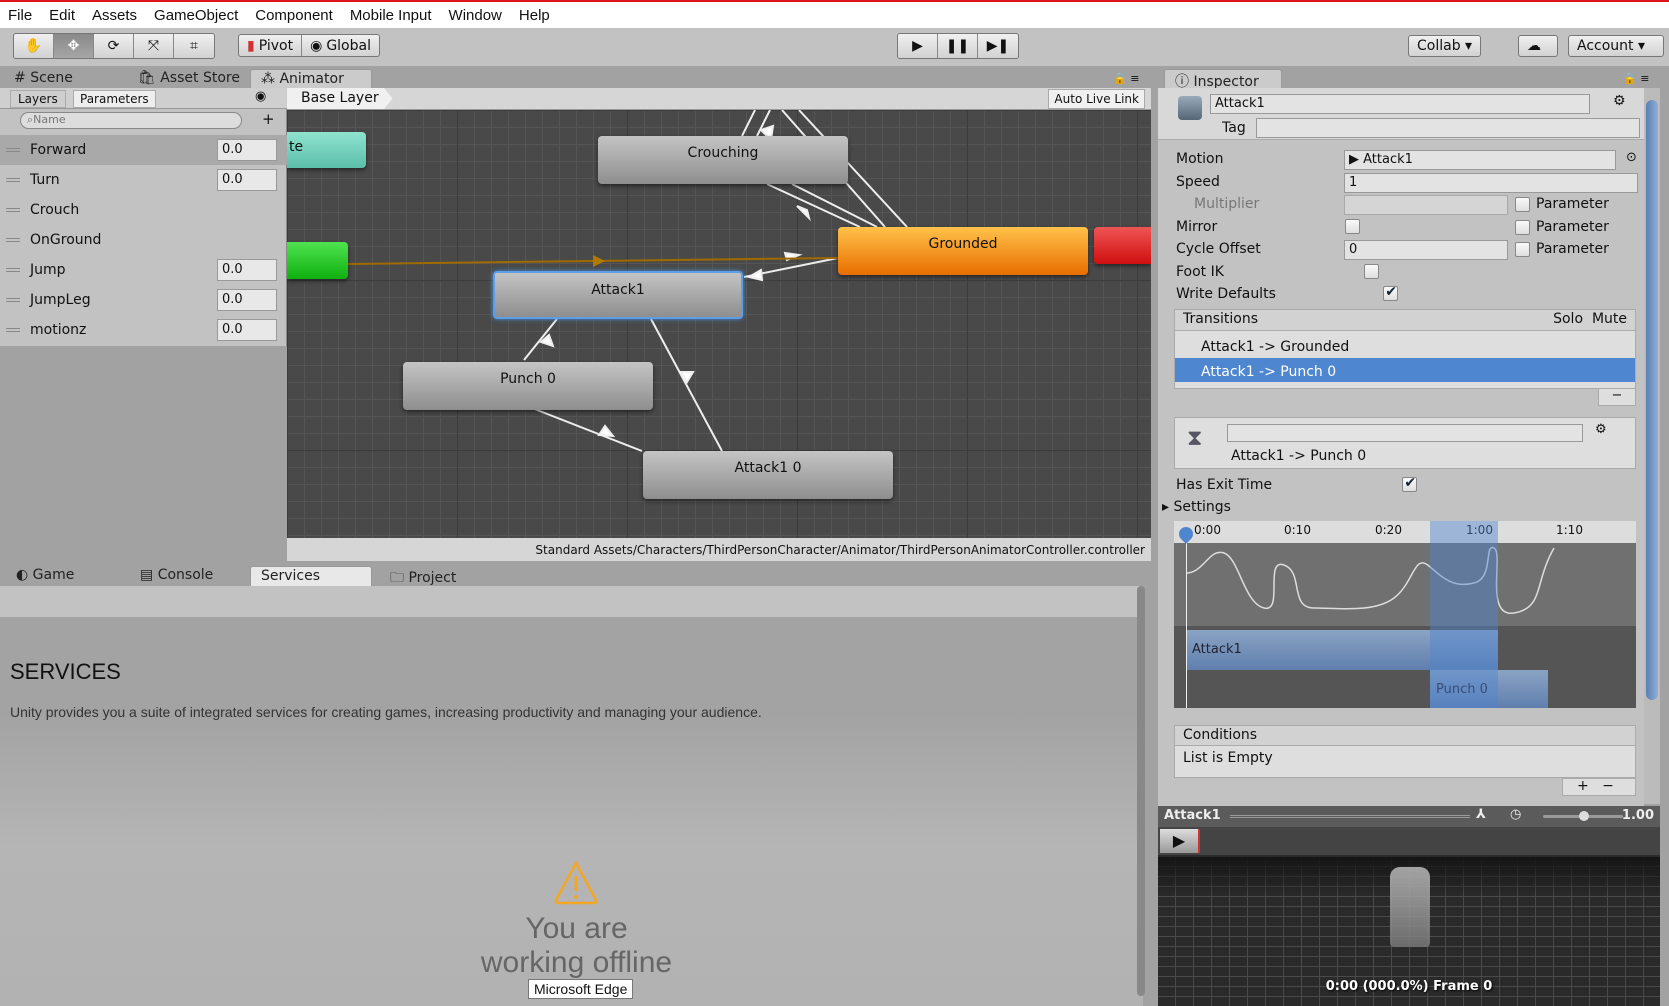  I want to click on search-input: ⌕Name, so click(131, 120).